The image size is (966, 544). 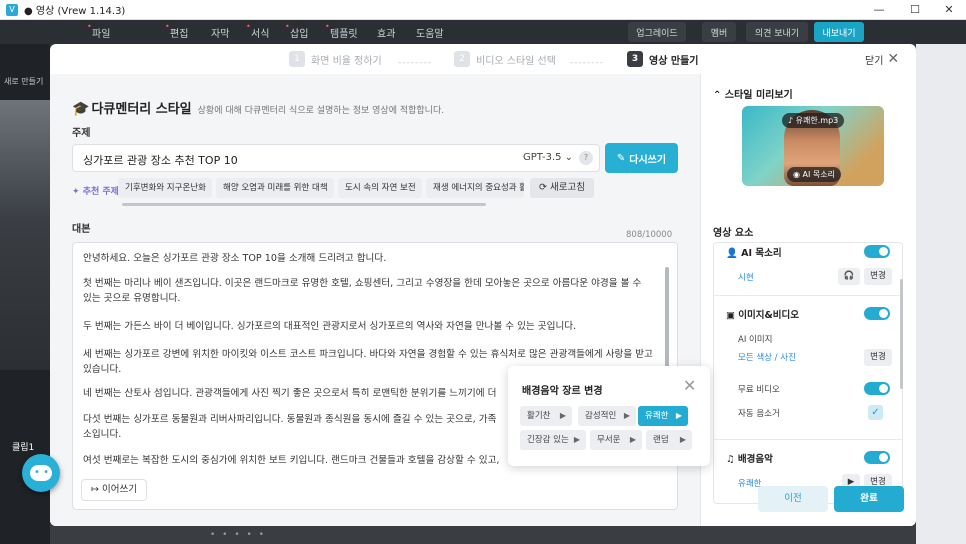 What do you see at coordinates (462, 59) in the screenshot?
I see `step-number: 2` at bounding box center [462, 59].